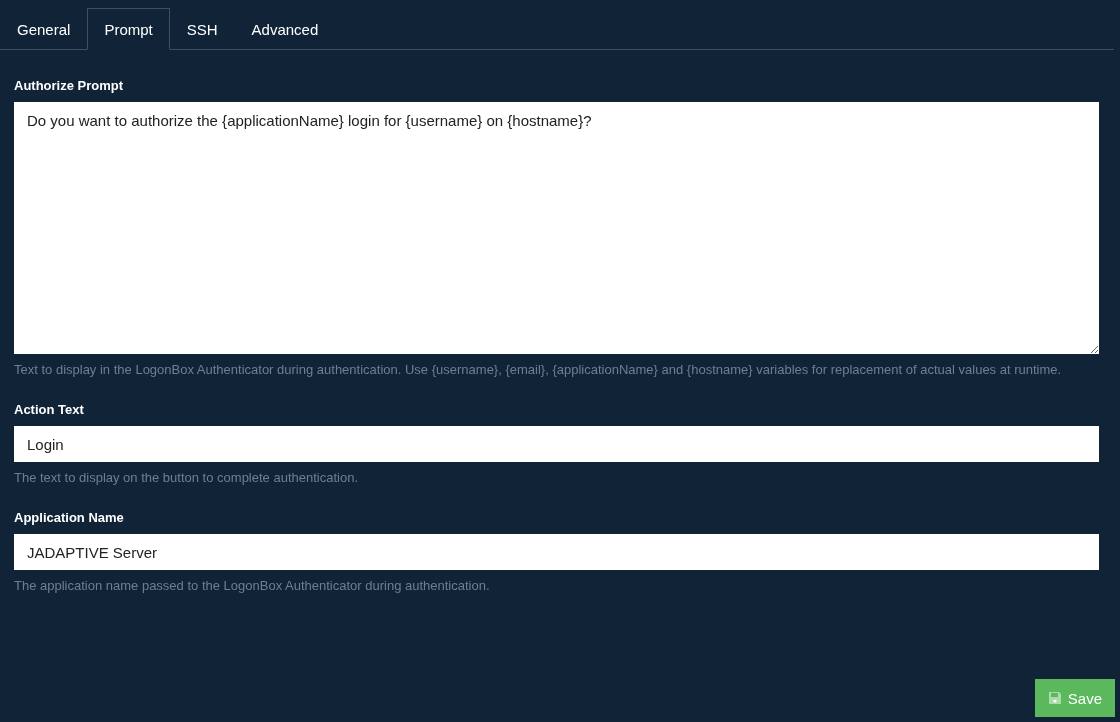  Describe the element at coordinates (1054, 698) in the screenshot. I see `save-icon` at that location.